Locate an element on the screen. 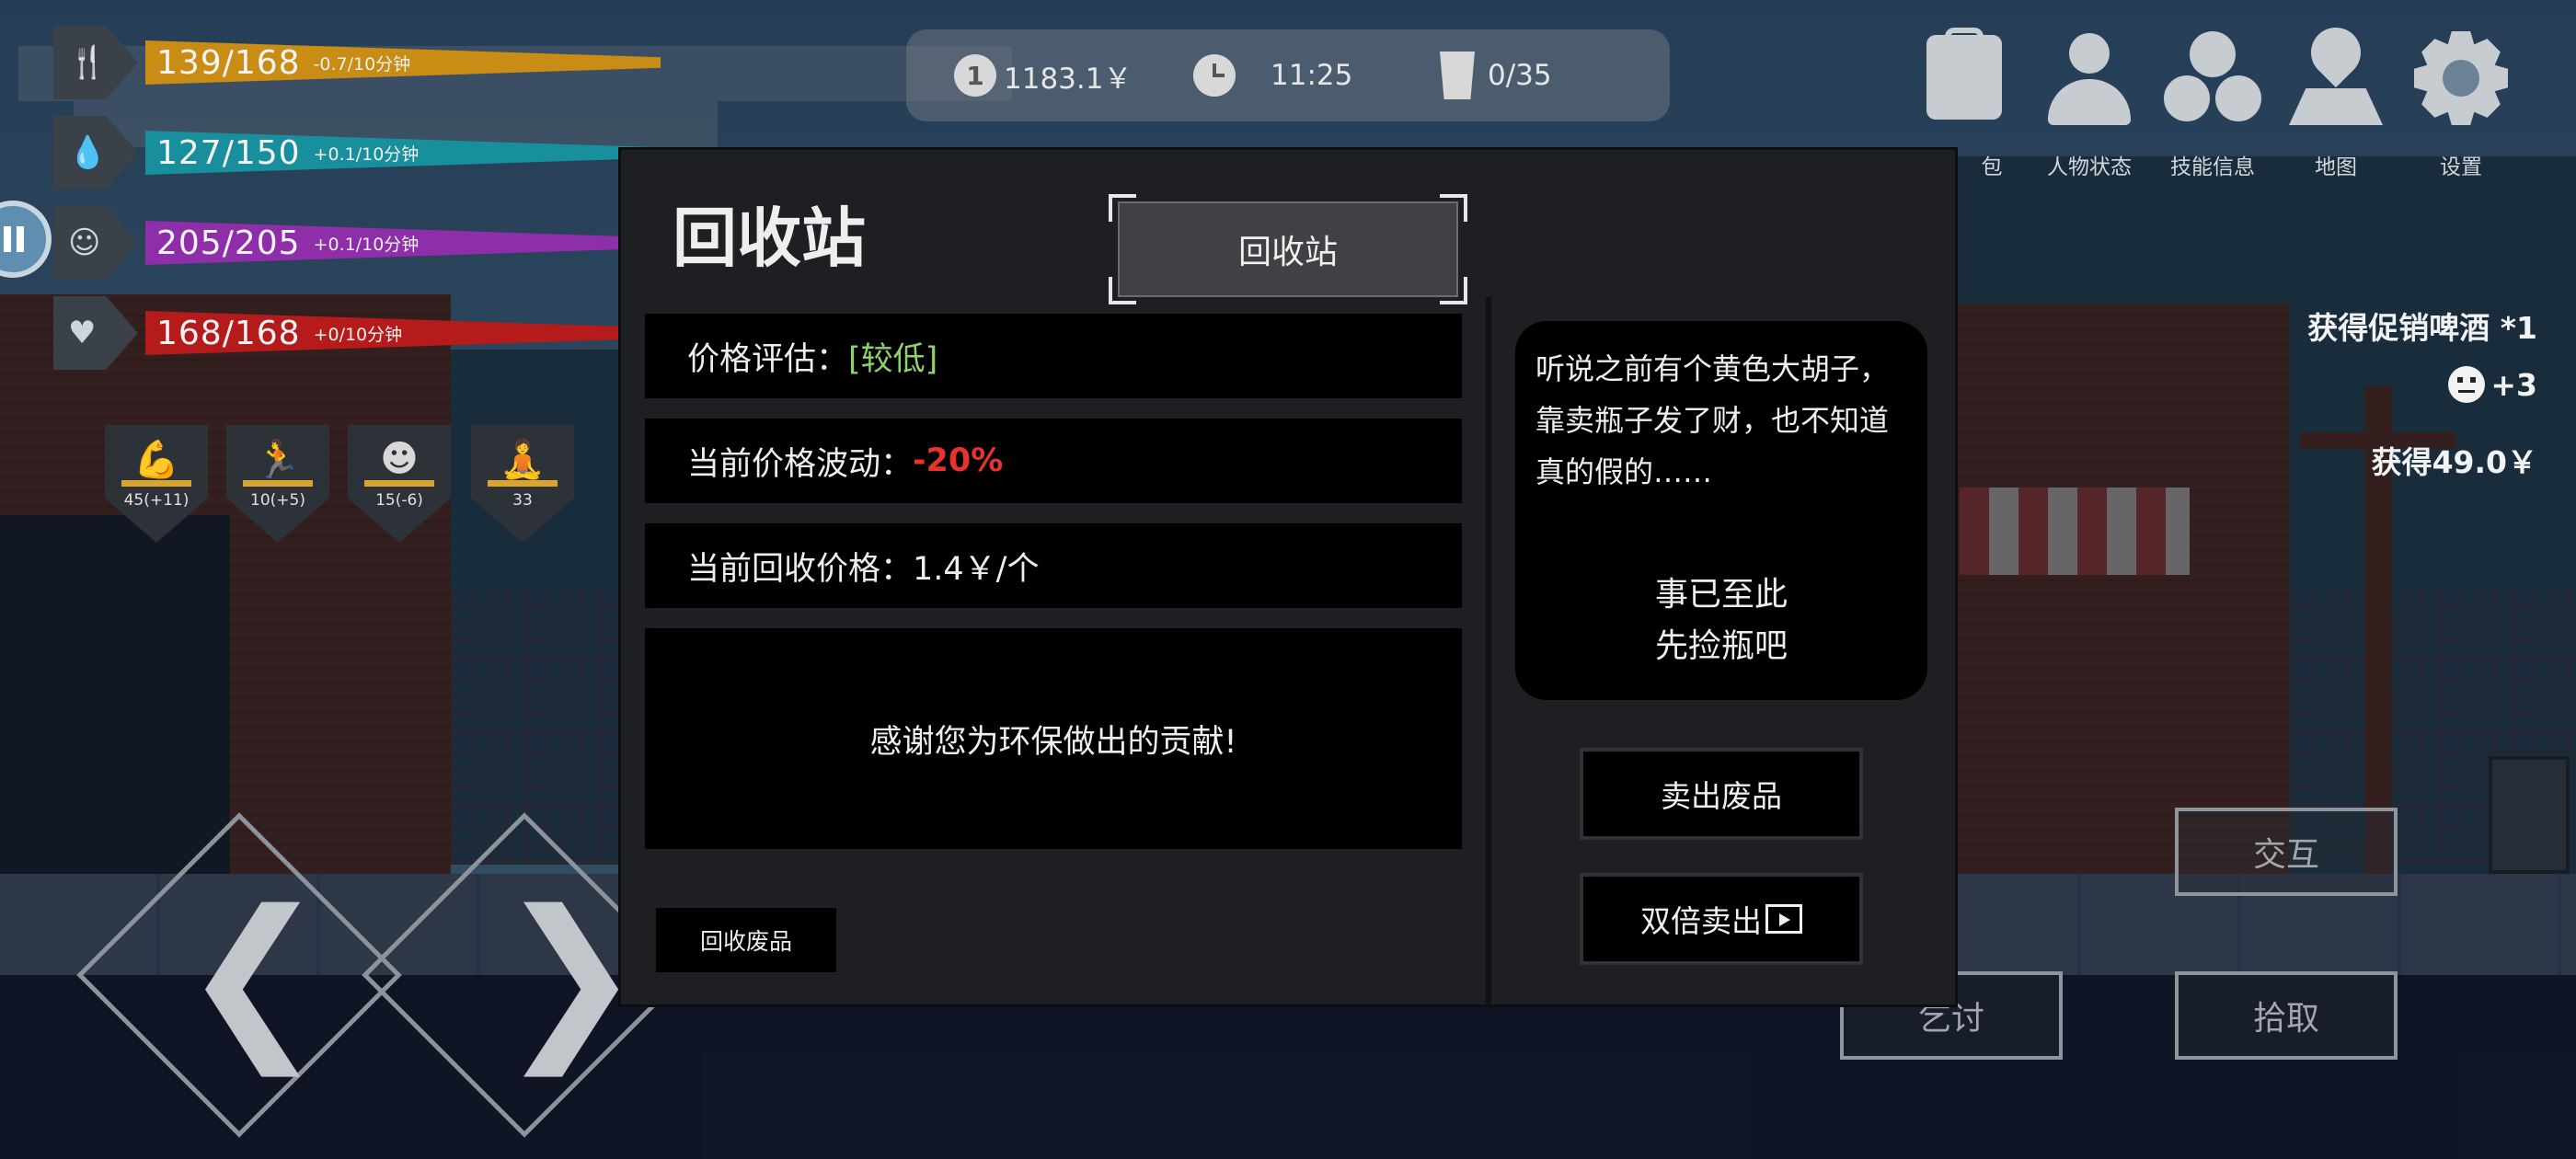 Image resolution: width=2576 pixels, height=1159 pixels. attr-intellect-value: 15(-6) is located at coordinates (399, 500).